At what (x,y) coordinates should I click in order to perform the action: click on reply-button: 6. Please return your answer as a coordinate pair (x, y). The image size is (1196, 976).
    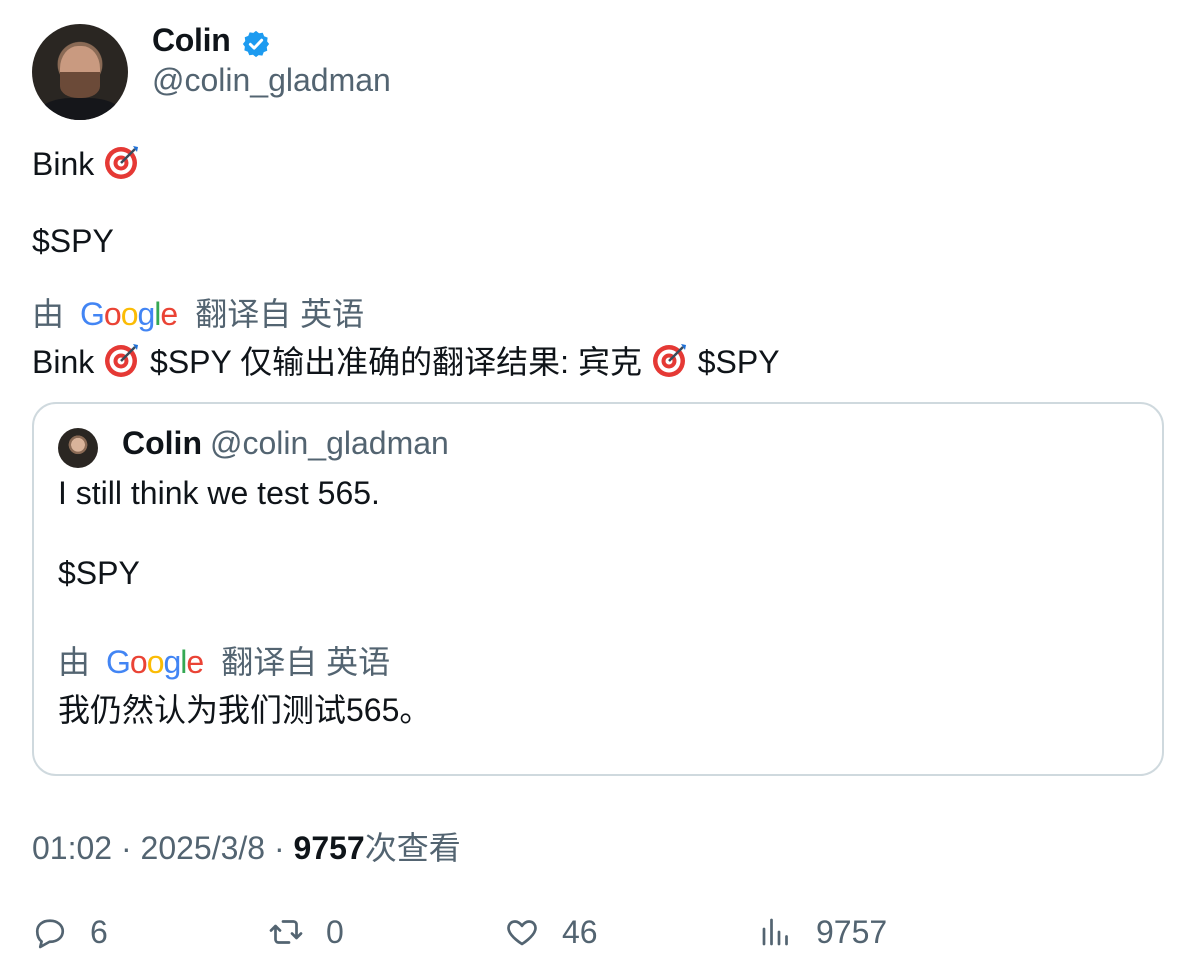
    Looking at the image, I should click on (70, 932).